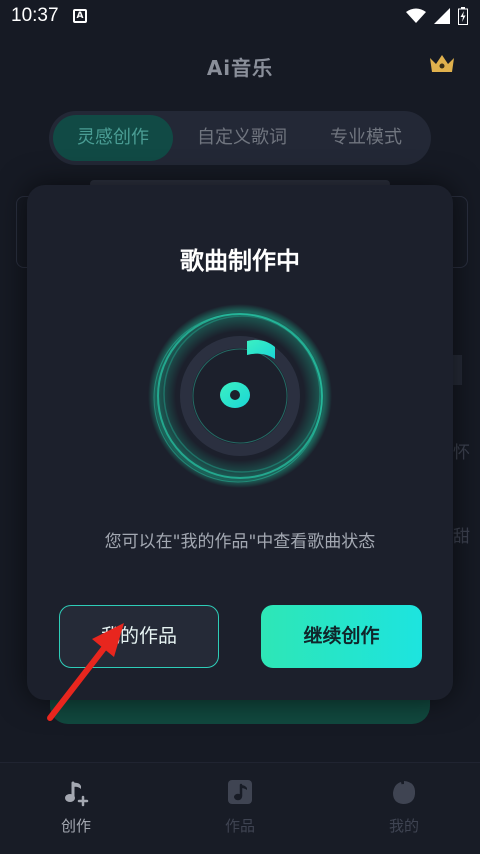 The image size is (480, 854). What do you see at coordinates (416, 15) in the screenshot?
I see `wifi-icon` at bounding box center [416, 15].